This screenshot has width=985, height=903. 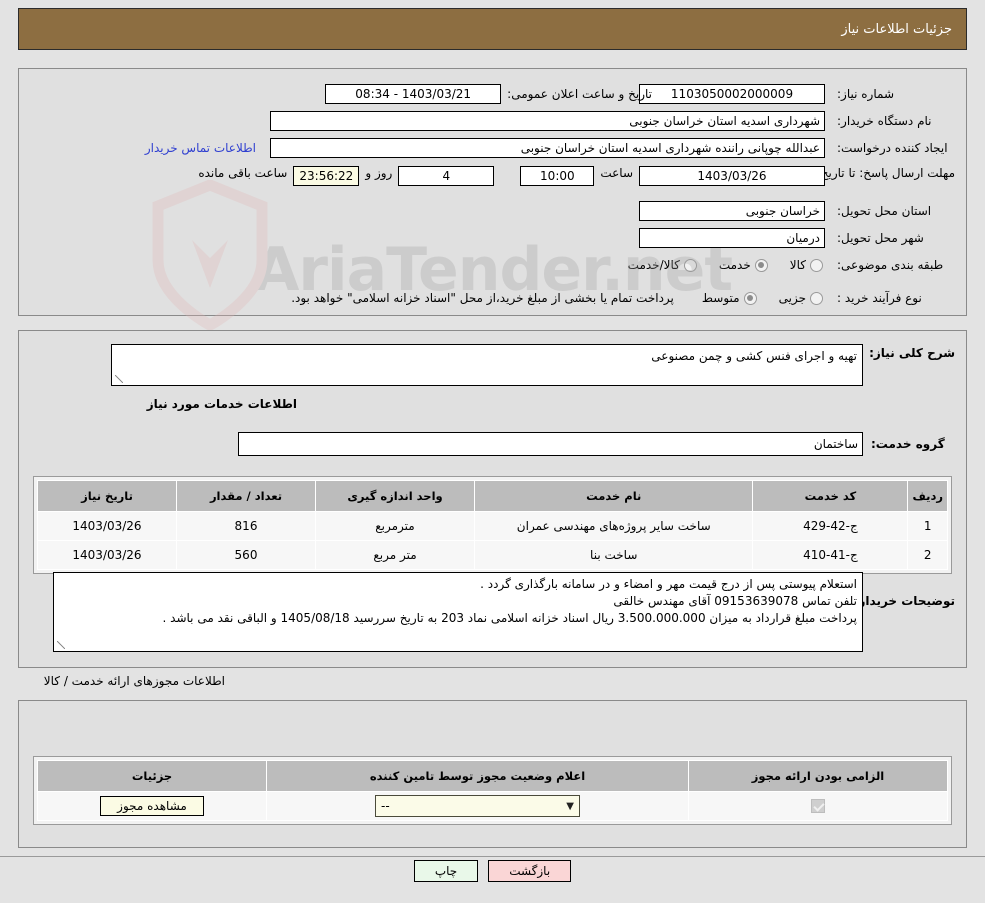 I want to click on buyer-contact-link: اطلاعات تماس خریدار, so click(x=200, y=148).